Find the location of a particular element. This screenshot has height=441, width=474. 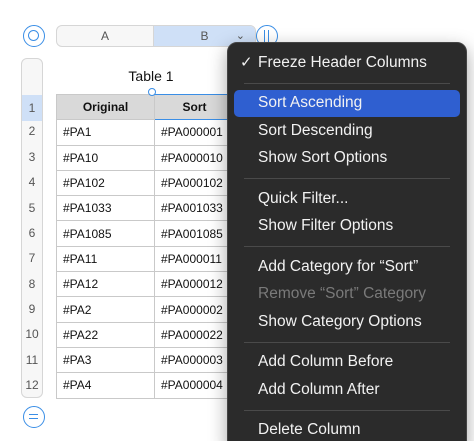

row-header: 2 is located at coordinates (32, 131).